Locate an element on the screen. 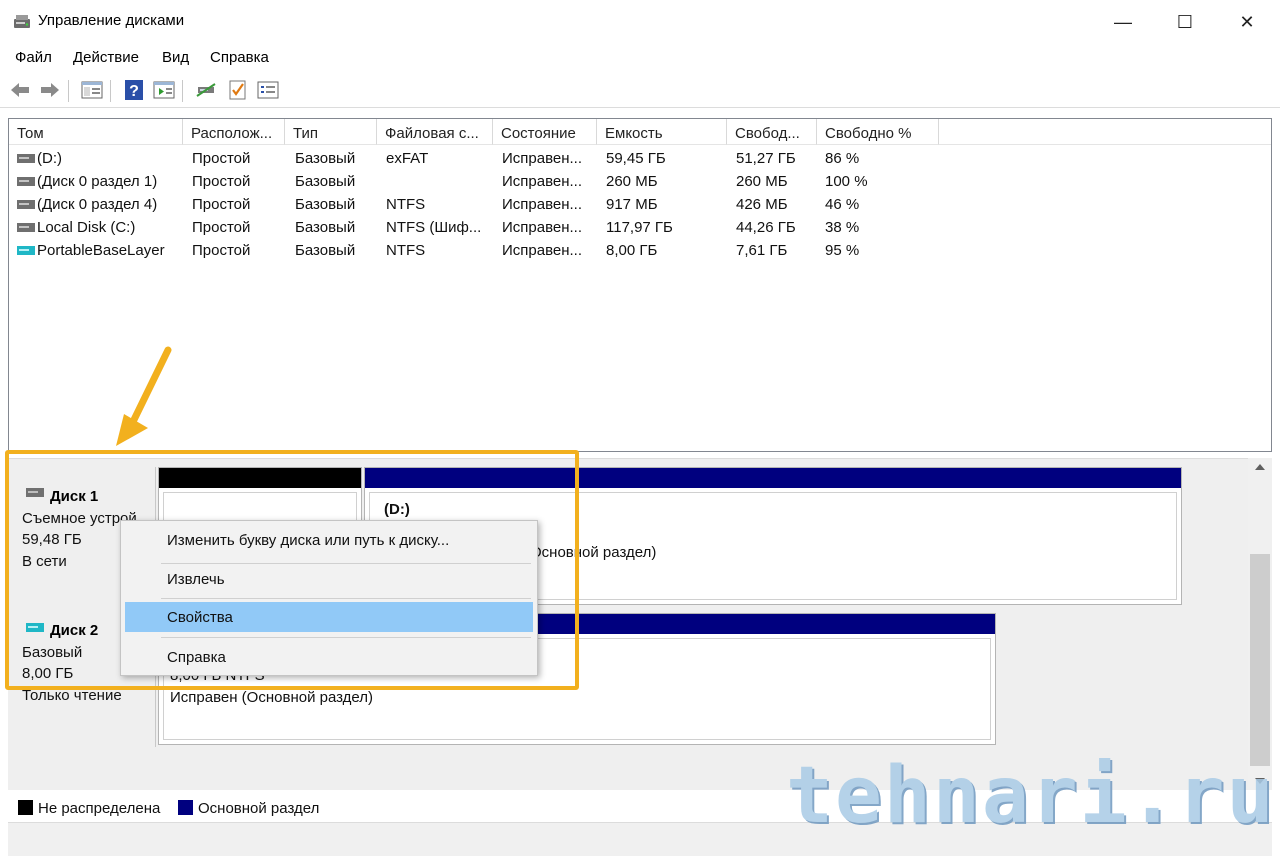  column-header-volume: Том is located at coordinates (96, 132).